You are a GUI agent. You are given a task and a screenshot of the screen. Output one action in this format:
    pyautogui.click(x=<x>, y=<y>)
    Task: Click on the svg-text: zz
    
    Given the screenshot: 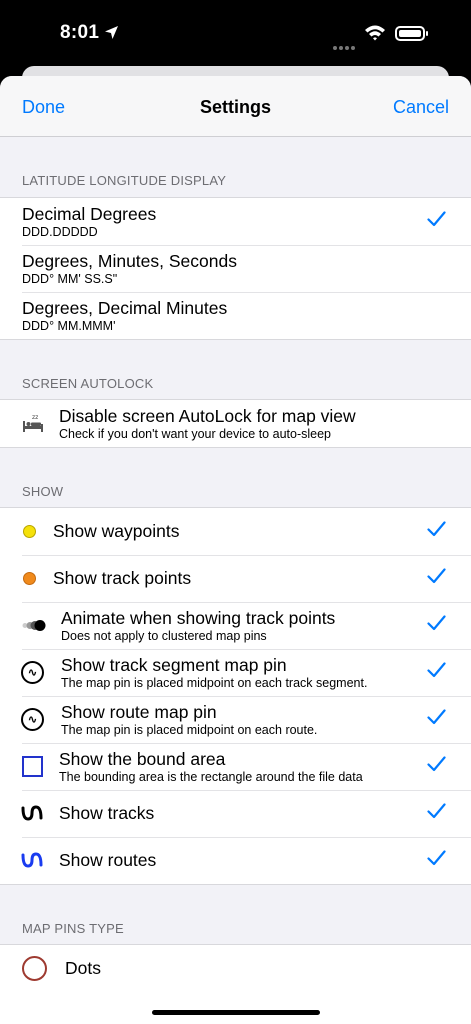 What is the action you would take?
    pyautogui.click(x=35, y=417)
    